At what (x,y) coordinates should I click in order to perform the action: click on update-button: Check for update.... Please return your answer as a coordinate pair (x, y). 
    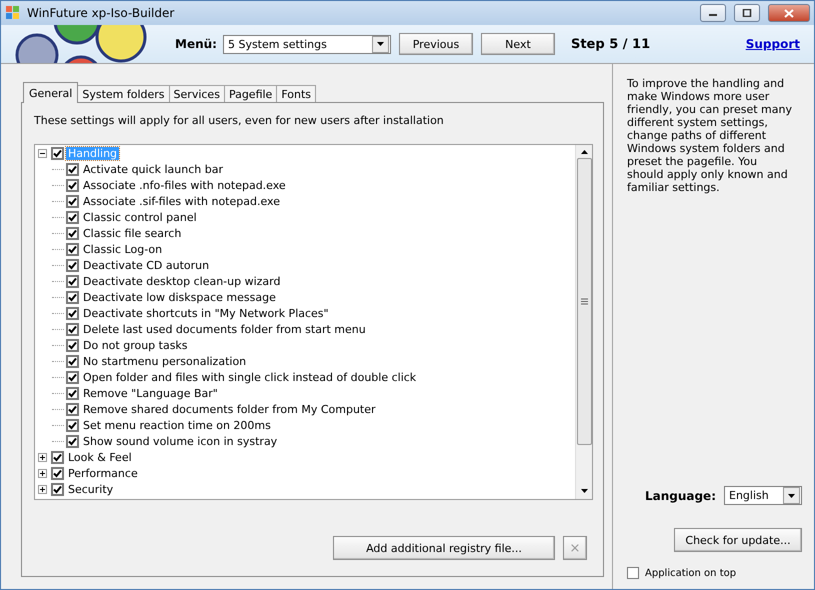
    Looking at the image, I should click on (738, 540).